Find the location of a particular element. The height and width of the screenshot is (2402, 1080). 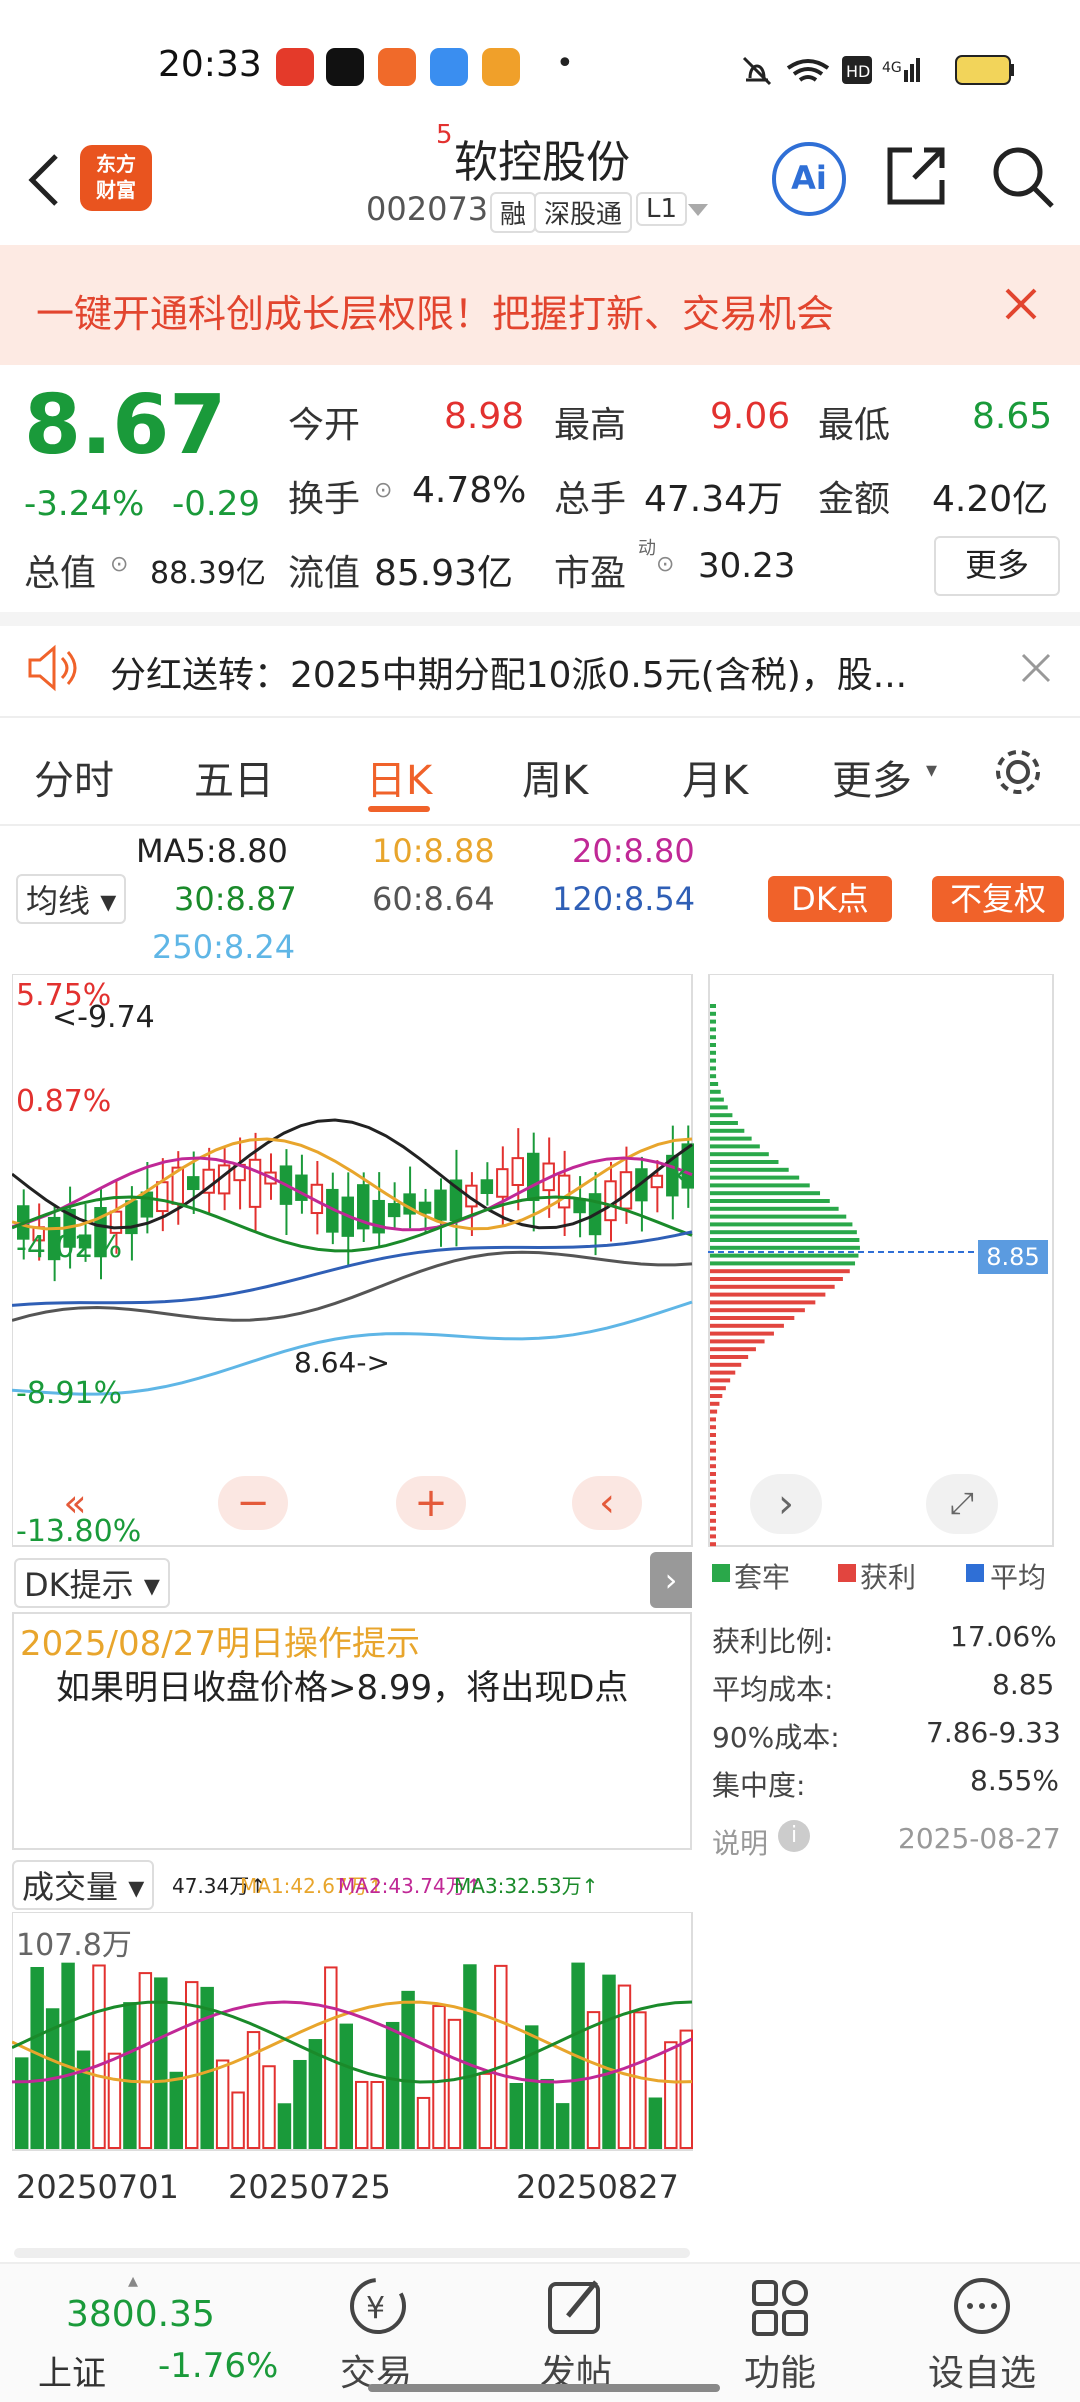

pe-dynamic-sup: 动 is located at coordinates (647, 548).